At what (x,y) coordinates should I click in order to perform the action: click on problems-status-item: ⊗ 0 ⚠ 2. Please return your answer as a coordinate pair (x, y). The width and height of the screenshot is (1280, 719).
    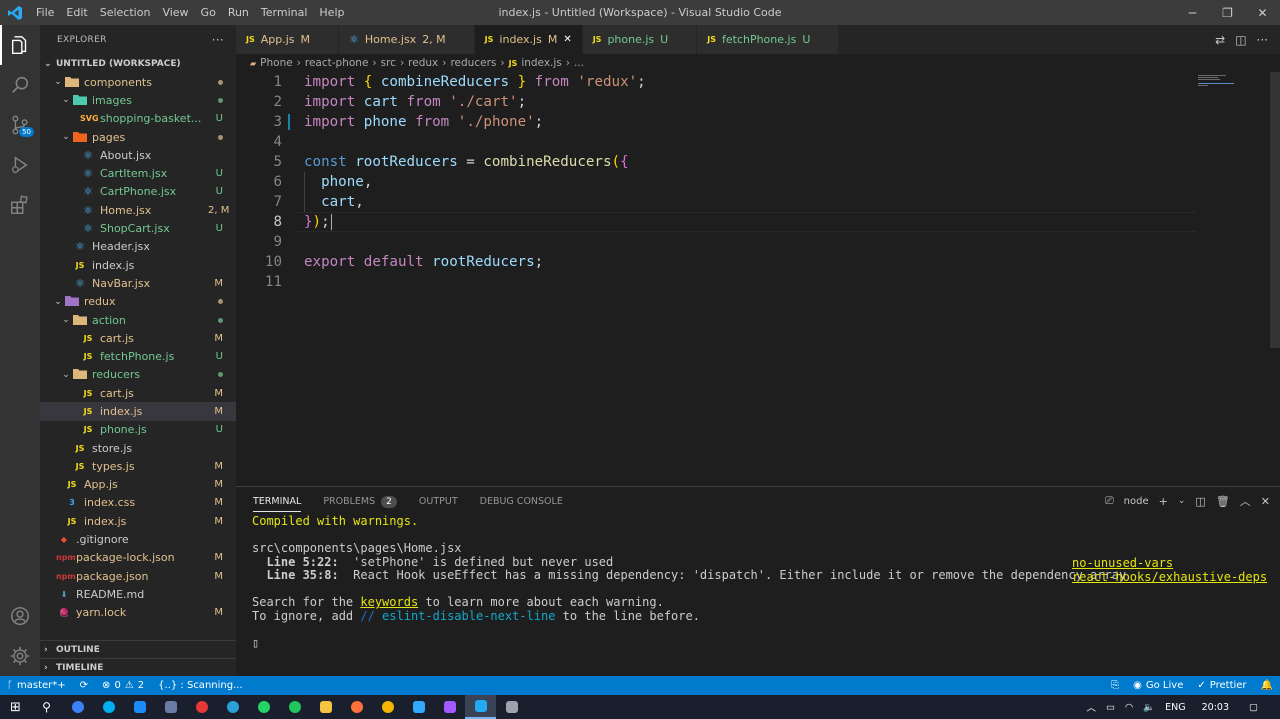
    Looking at the image, I should click on (123, 685).